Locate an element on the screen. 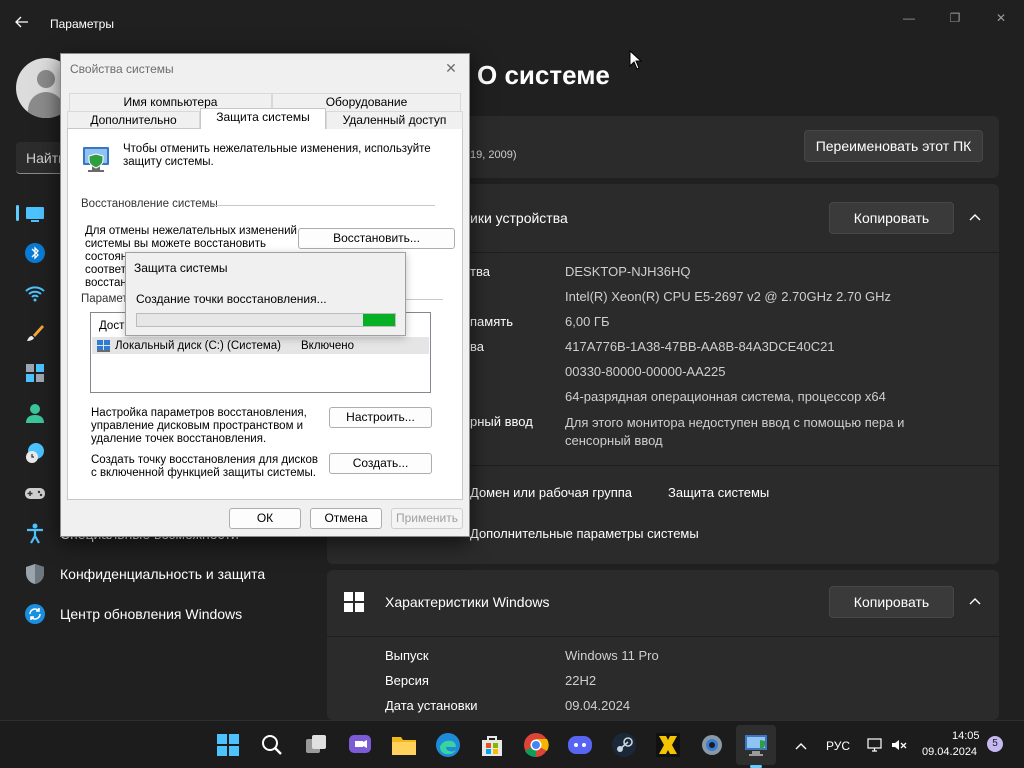 Image resolution: width=1024 pixels, height=768 pixels. time-language-icon is located at coordinates (35, 453).